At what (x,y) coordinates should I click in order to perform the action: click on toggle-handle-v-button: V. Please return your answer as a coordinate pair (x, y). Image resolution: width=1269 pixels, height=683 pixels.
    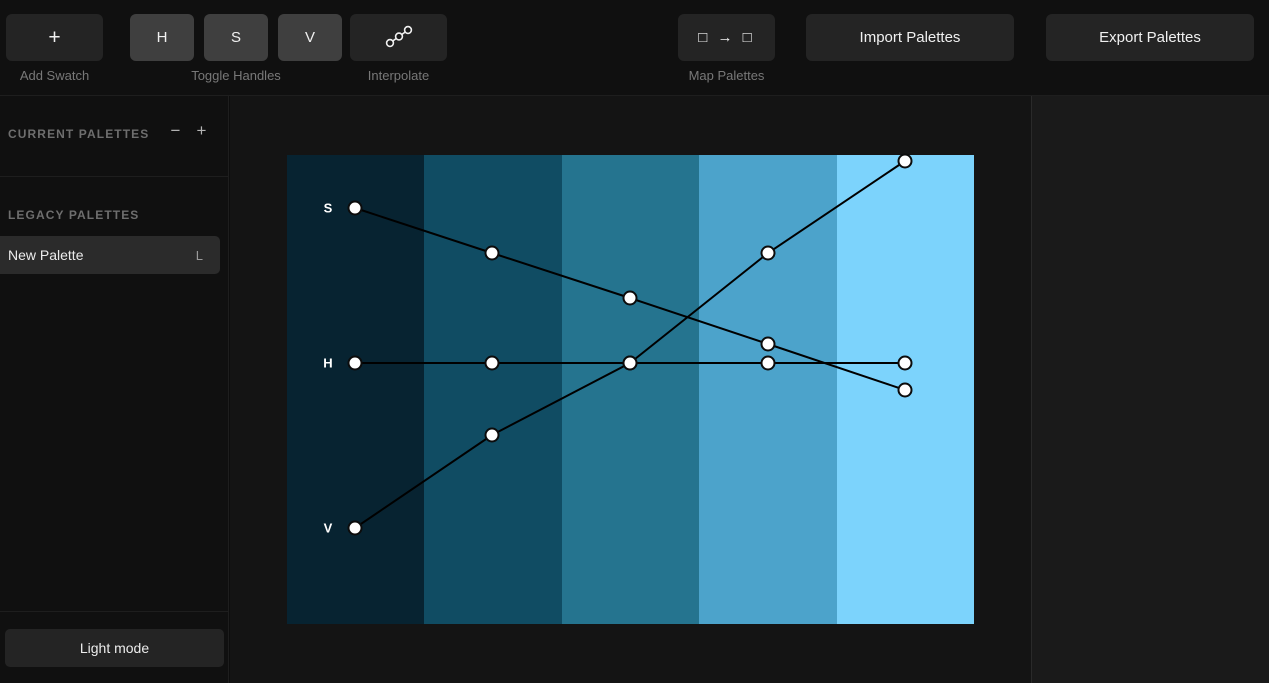
    Looking at the image, I should click on (310, 37).